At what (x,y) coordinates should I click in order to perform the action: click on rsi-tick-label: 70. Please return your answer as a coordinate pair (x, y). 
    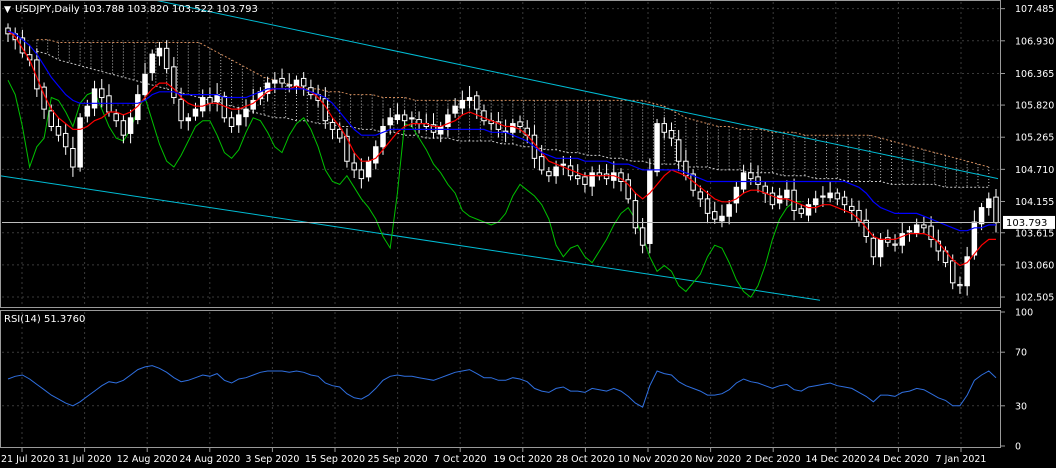
    Looking at the image, I should click on (1021, 353).